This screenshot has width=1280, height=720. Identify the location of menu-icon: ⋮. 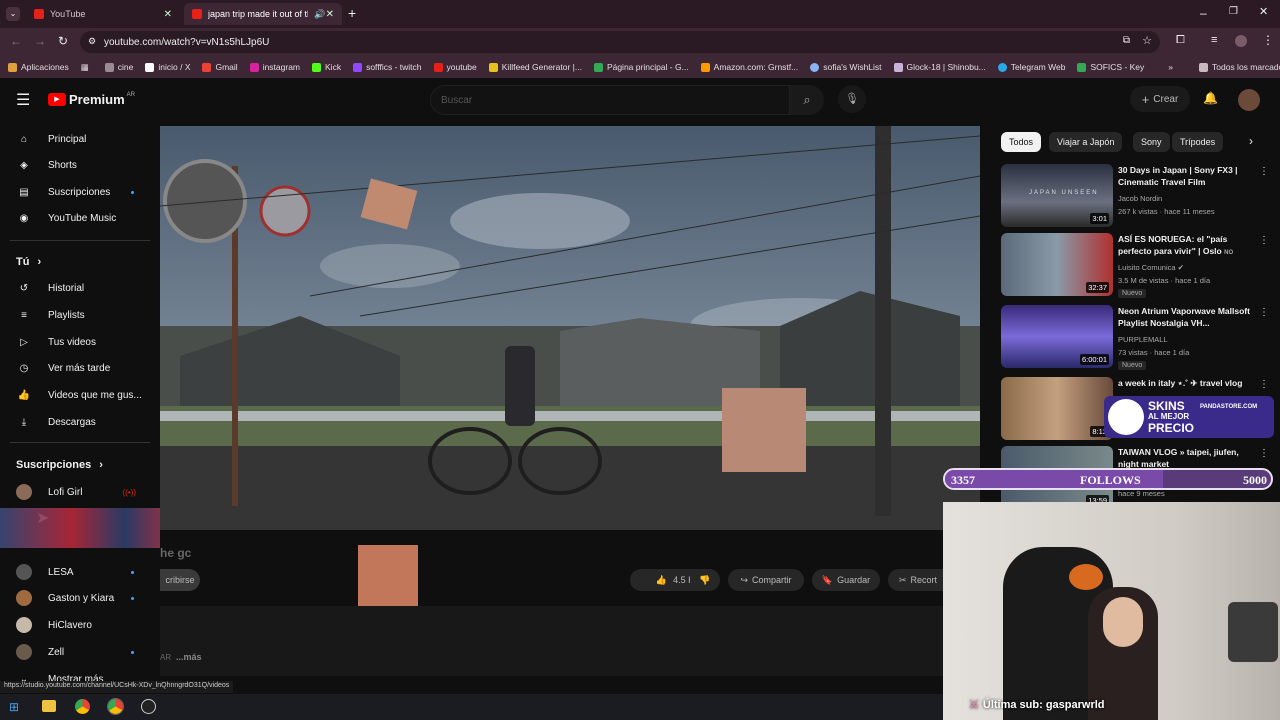
(1268, 40).